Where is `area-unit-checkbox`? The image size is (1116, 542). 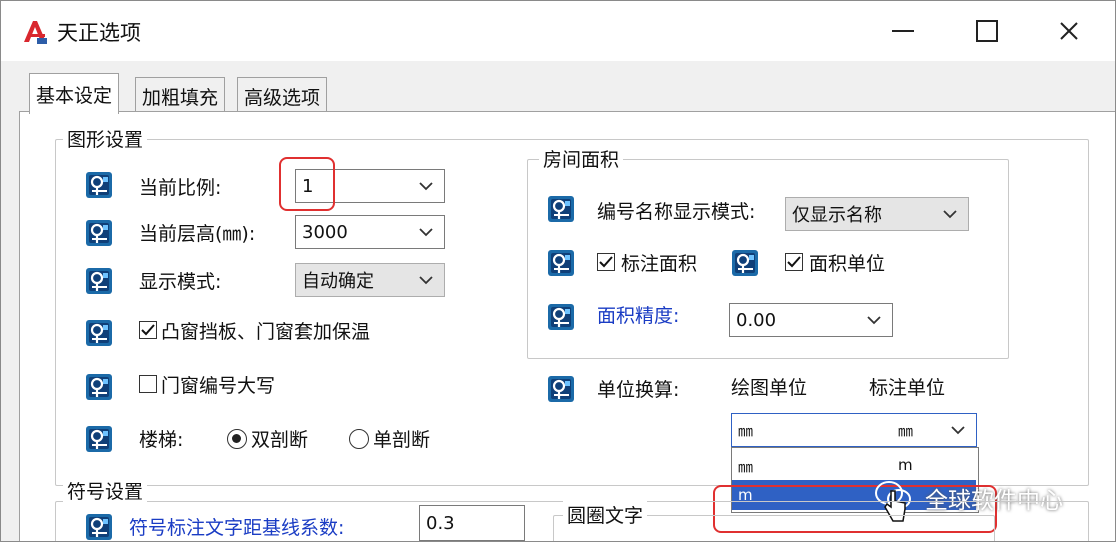
area-unit-checkbox is located at coordinates (794, 262).